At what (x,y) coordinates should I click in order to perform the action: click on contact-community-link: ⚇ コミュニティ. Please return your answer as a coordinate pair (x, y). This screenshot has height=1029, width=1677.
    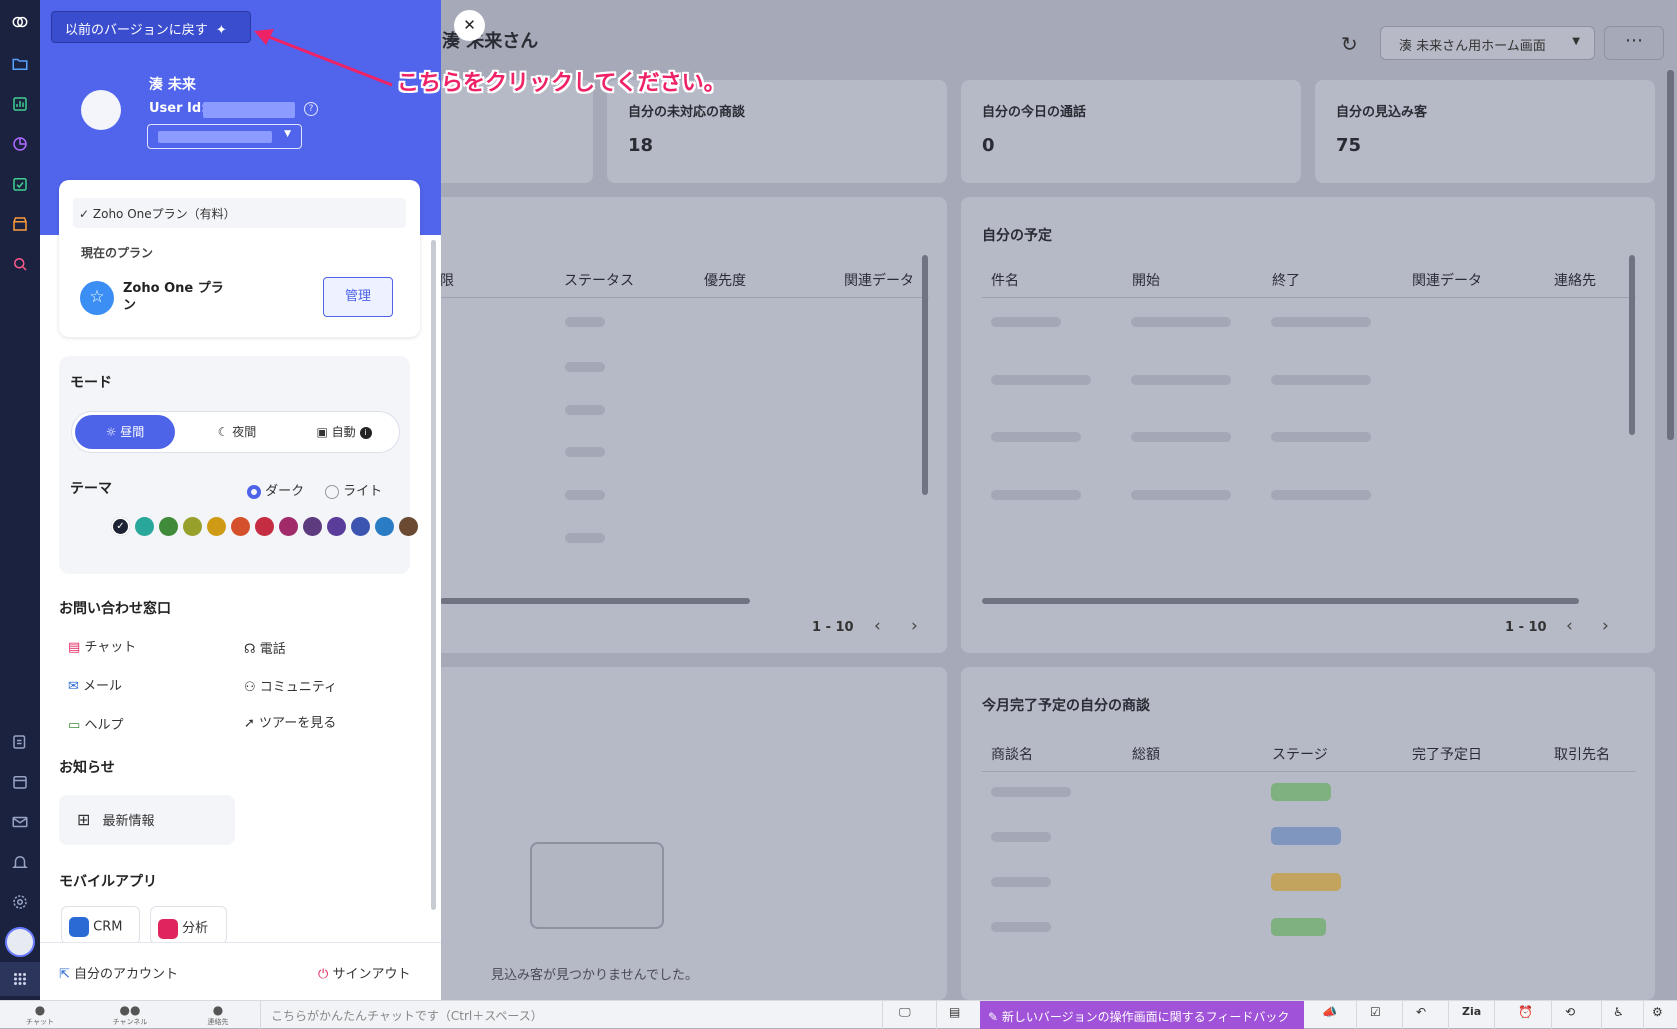
    Looking at the image, I should click on (290, 685).